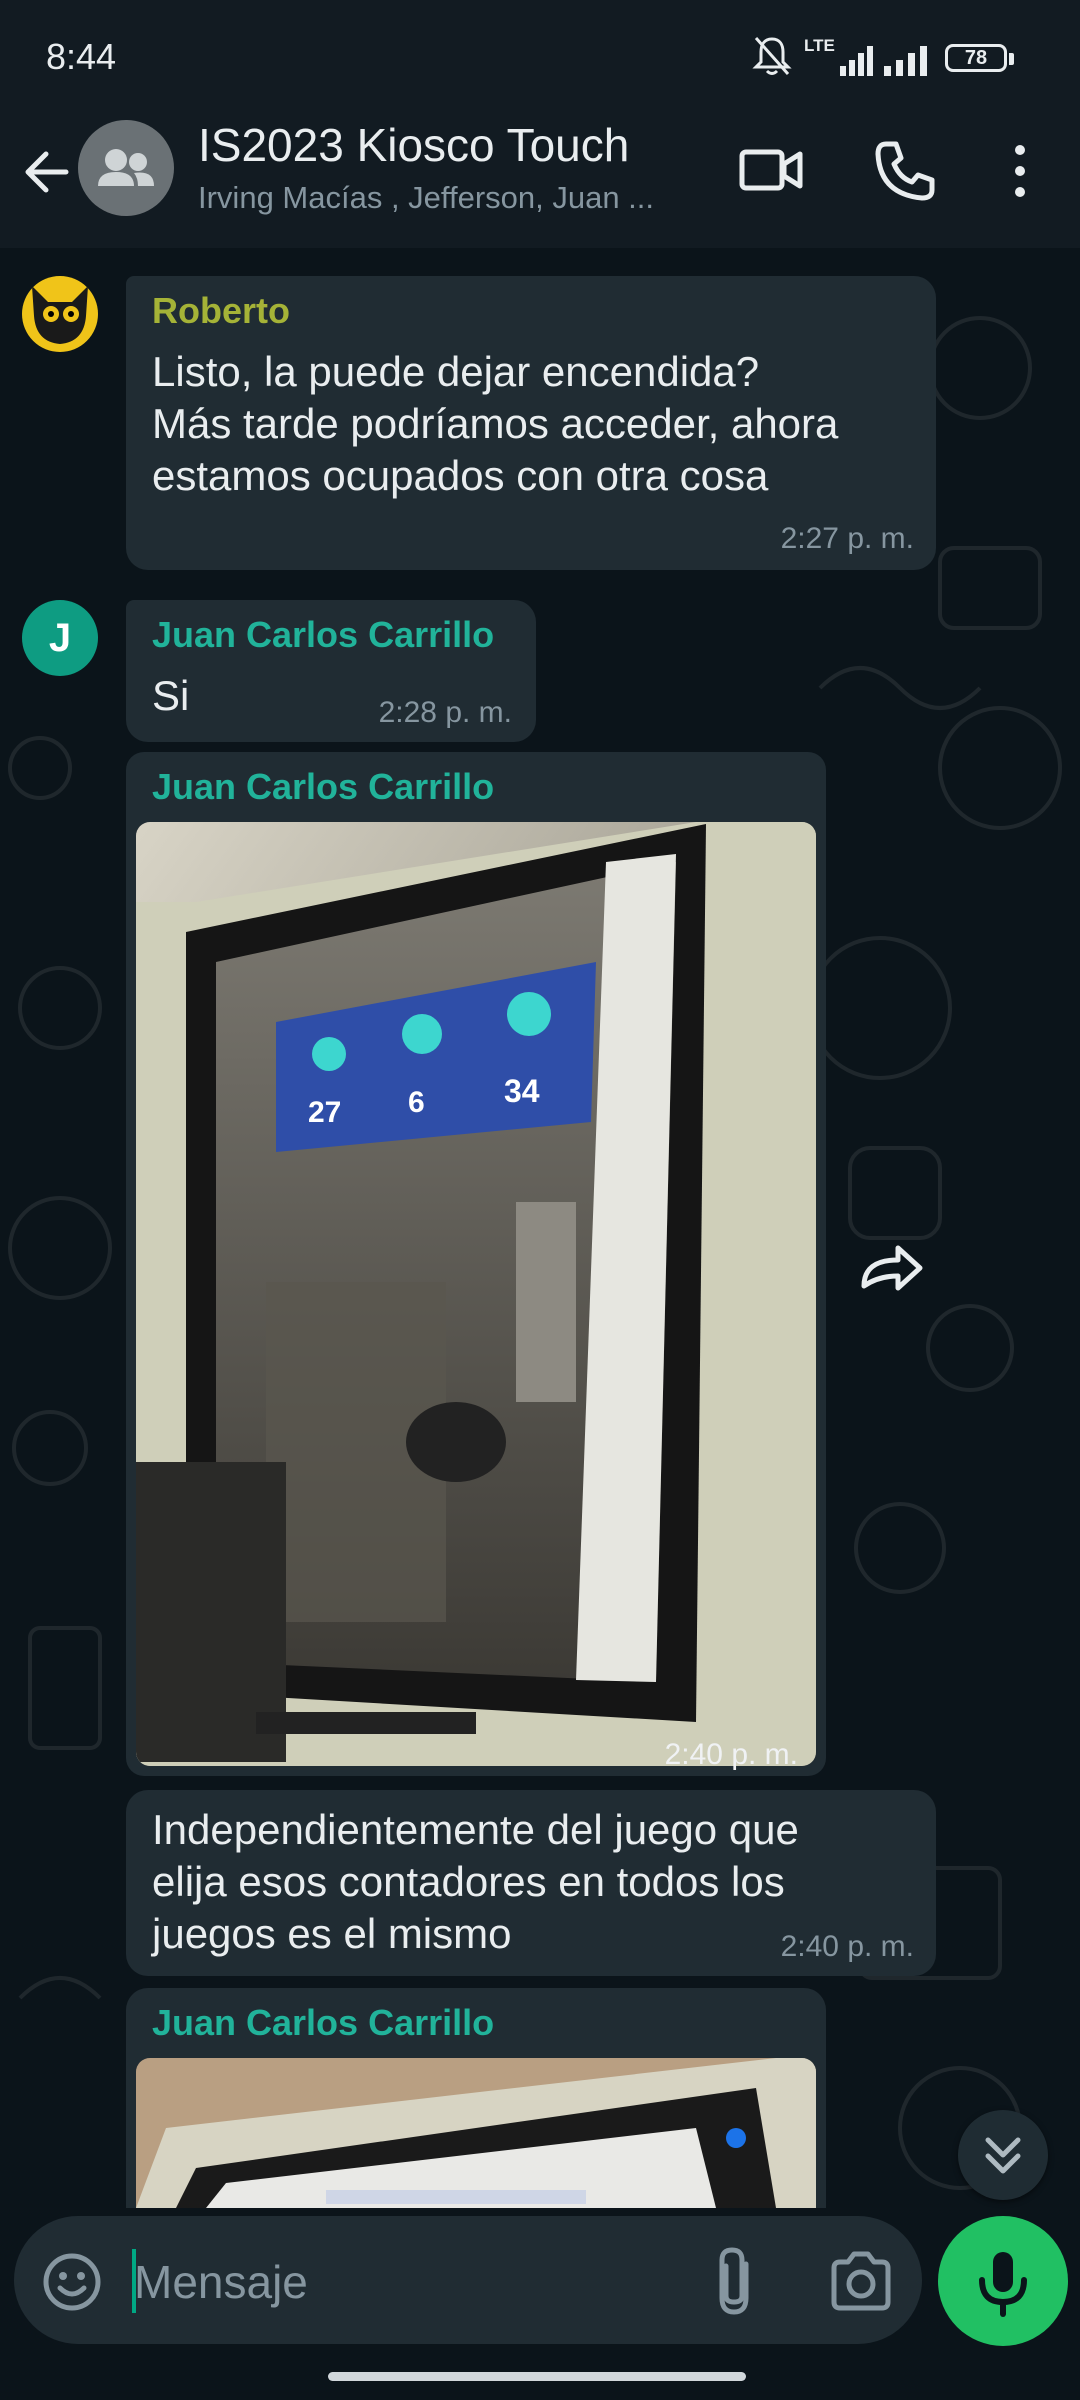 The width and height of the screenshot is (1080, 2400). Describe the element at coordinates (772, 56) in the screenshot. I see `mute-bell-icon` at that location.